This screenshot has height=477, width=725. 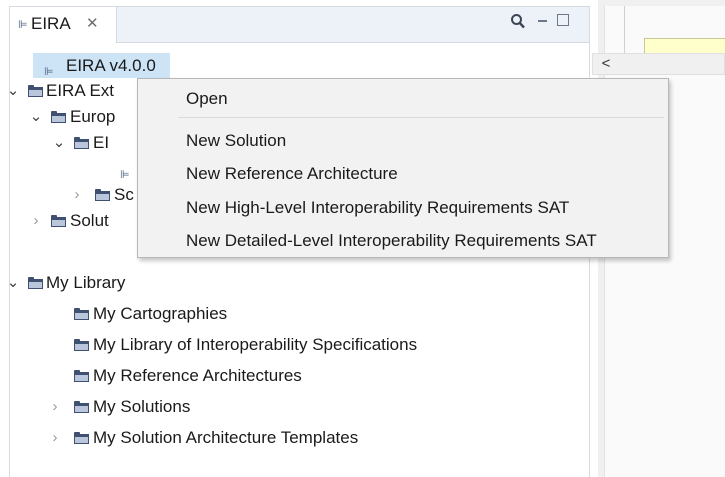 I want to click on tree-item-label: EIRA v4.0.0, so click(x=111, y=65).